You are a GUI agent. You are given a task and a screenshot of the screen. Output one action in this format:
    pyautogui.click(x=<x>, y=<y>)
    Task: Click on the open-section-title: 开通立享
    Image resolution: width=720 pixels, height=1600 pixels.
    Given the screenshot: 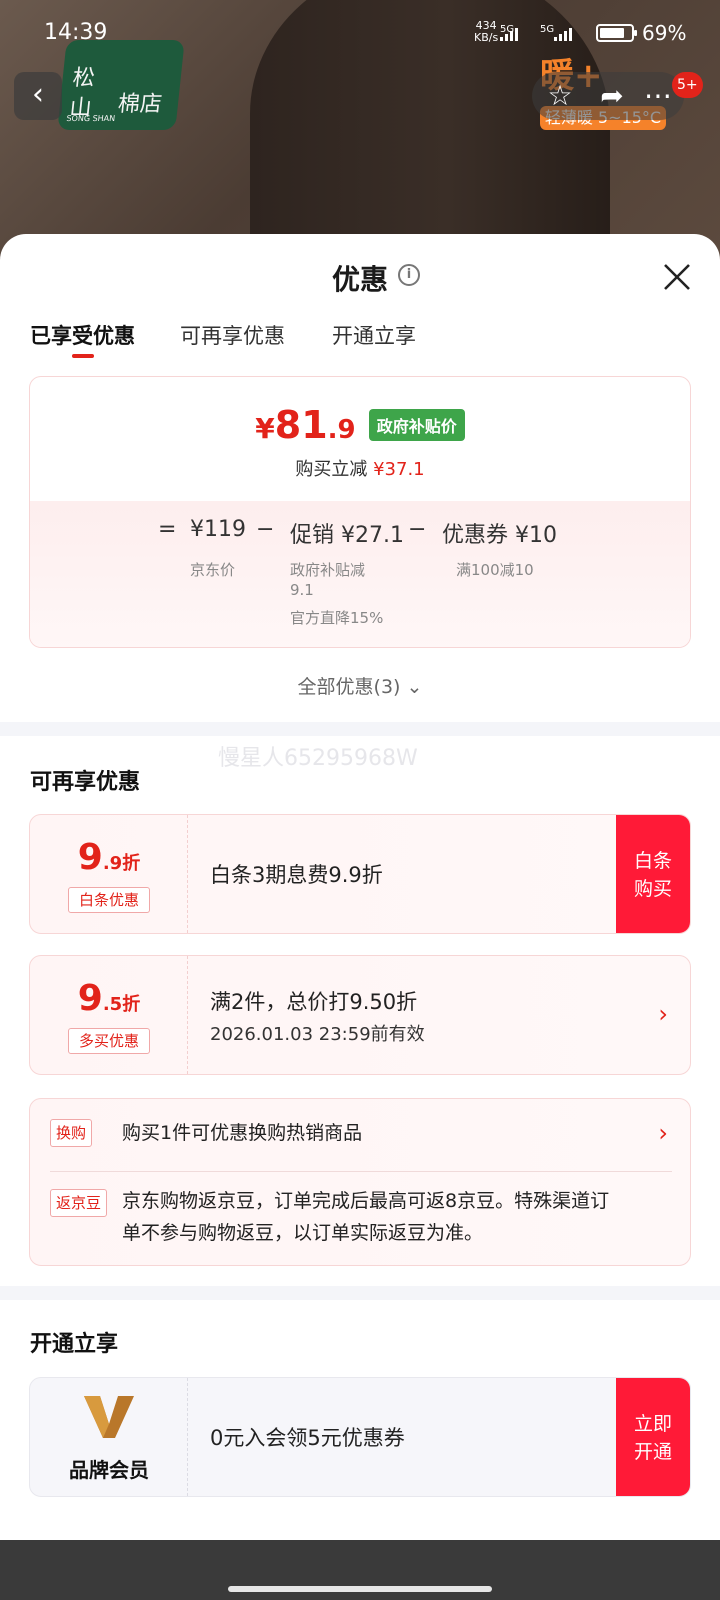 What is the action you would take?
    pyautogui.click(x=74, y=1344)
    